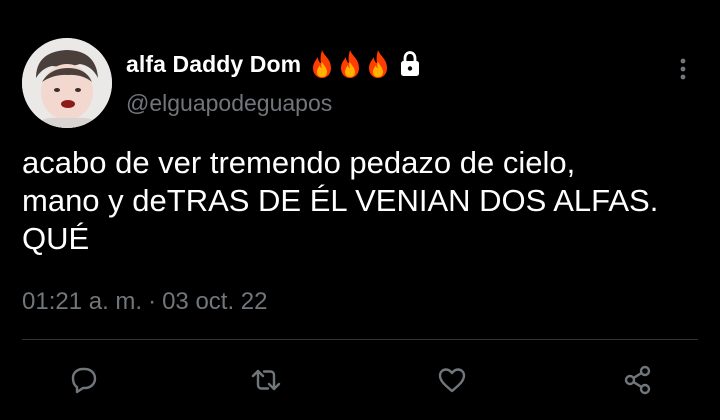 Image resolution: width=720 pixels, height=420 pixels. Describe the element at coordinates (410, 64) in the screenshot. I see `lock-icon` at that location.